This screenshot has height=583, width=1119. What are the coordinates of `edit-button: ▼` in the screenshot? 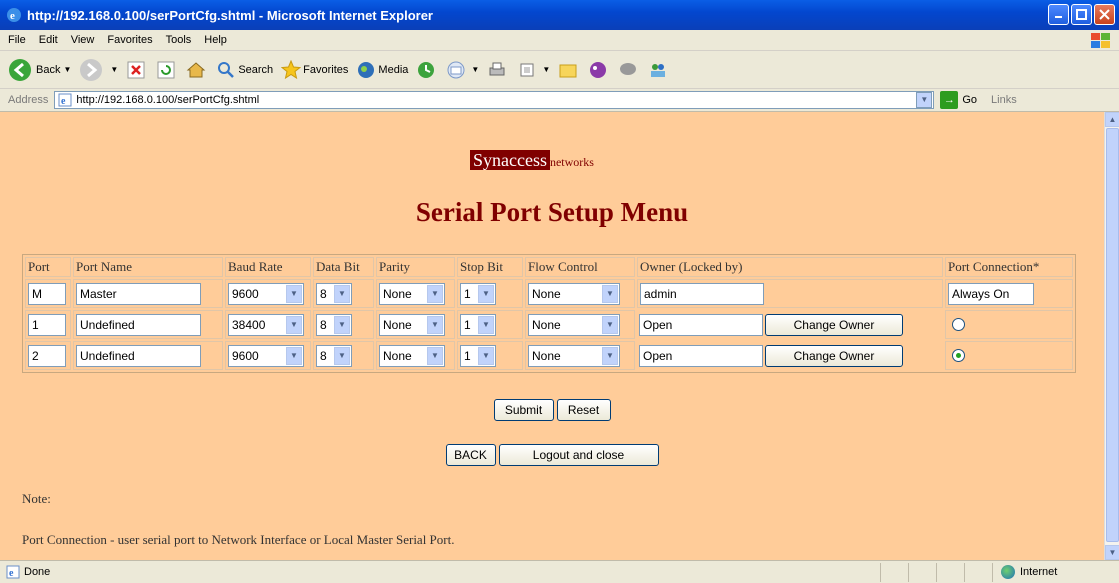 It's located at (533, 70).